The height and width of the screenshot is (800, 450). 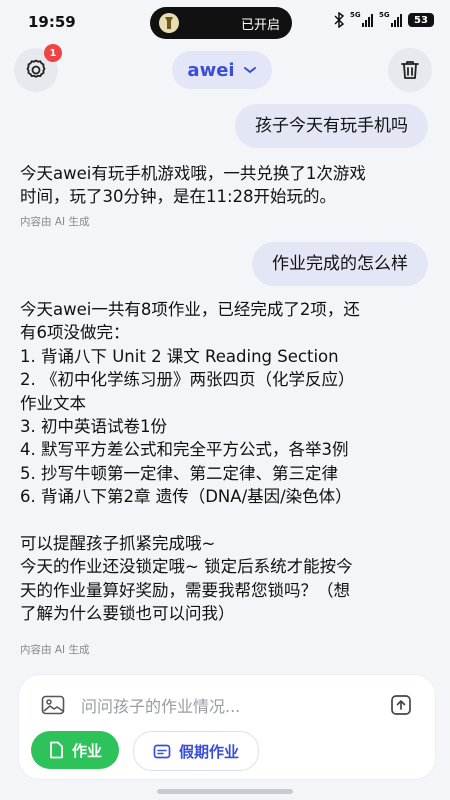 I want to click on delete-chat-button, so click(x=410, y=70).